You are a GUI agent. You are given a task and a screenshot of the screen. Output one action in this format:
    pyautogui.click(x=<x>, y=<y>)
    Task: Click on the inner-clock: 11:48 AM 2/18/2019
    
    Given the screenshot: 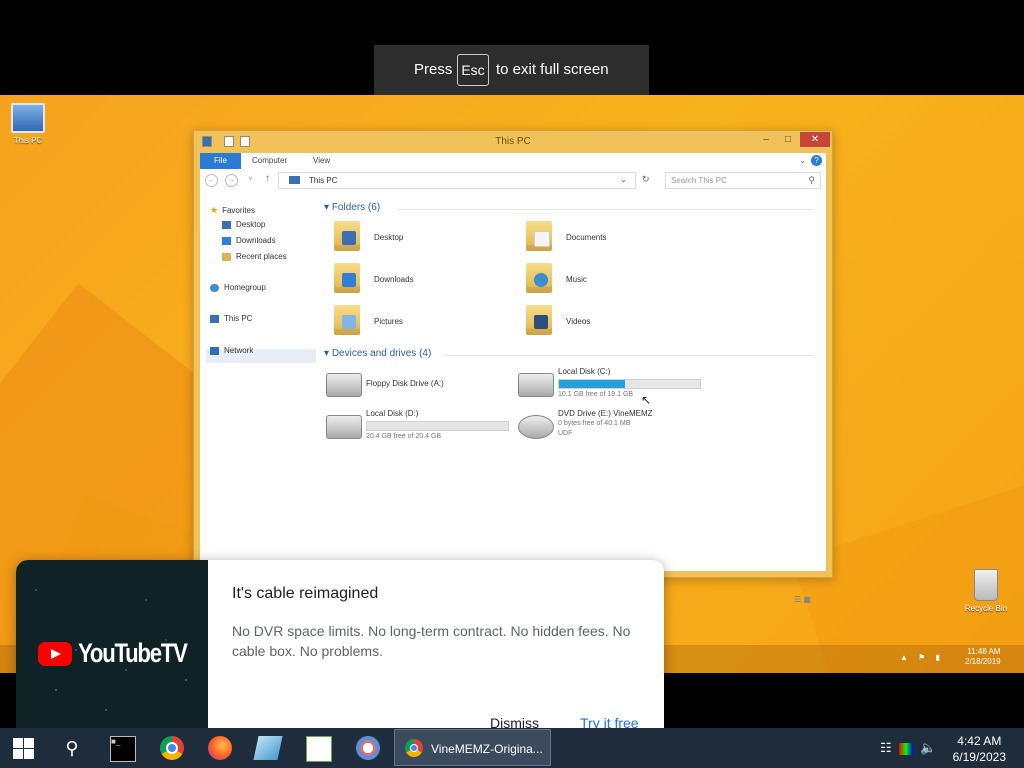 What is the action you would take?
    pyautogui.click(x=983, y=656)
    